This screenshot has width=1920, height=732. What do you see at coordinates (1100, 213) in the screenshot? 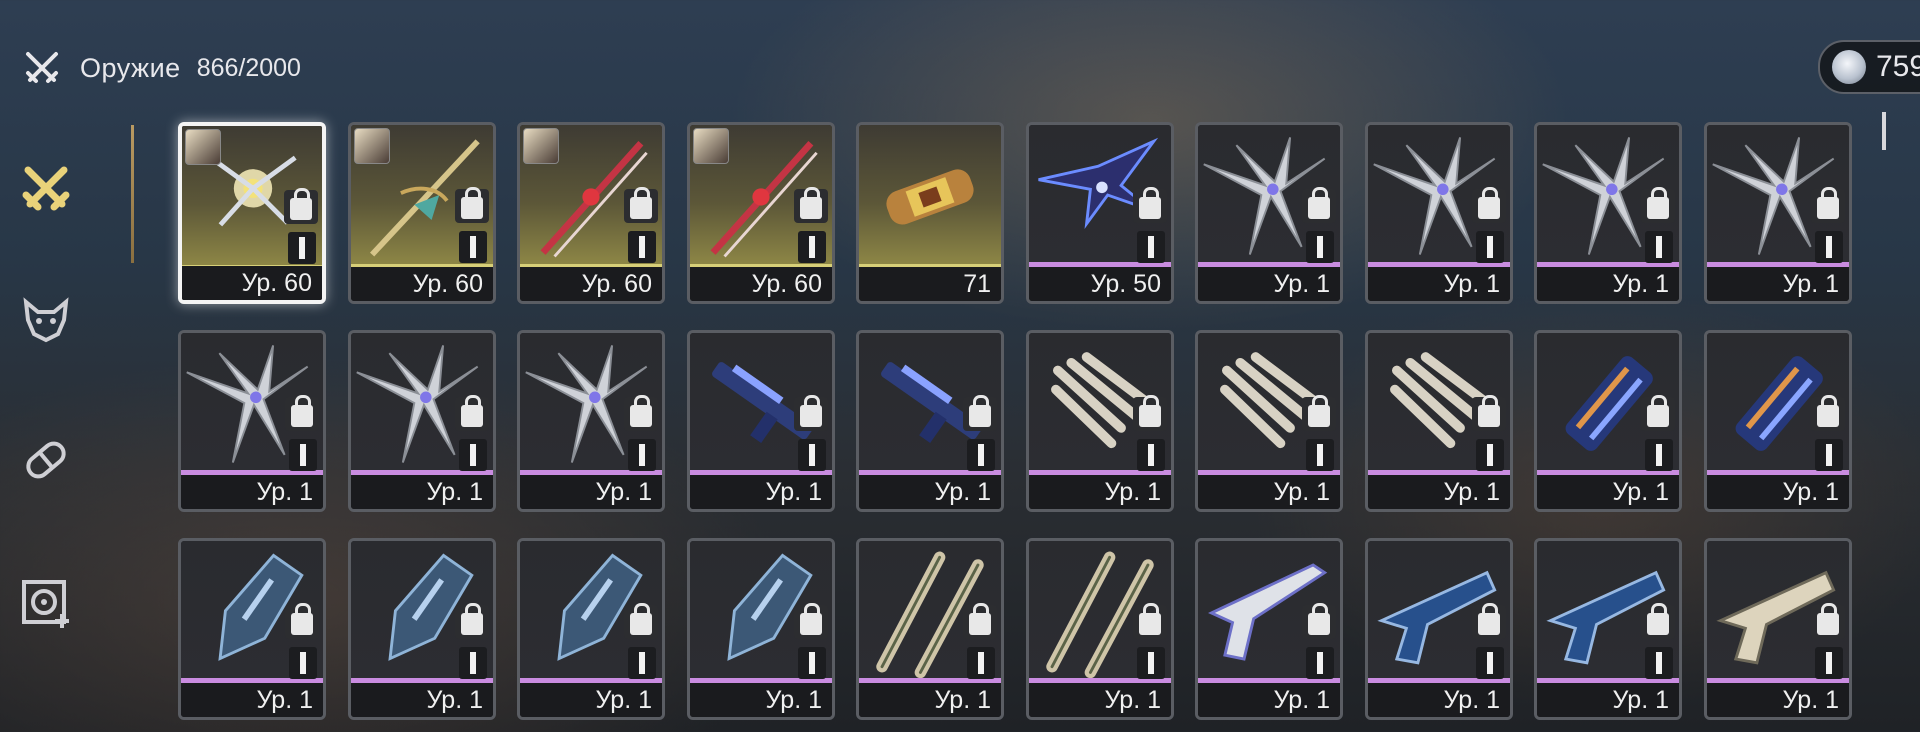
I see `weapon-card: Ур. 50` at bounding box center [1100, 213].